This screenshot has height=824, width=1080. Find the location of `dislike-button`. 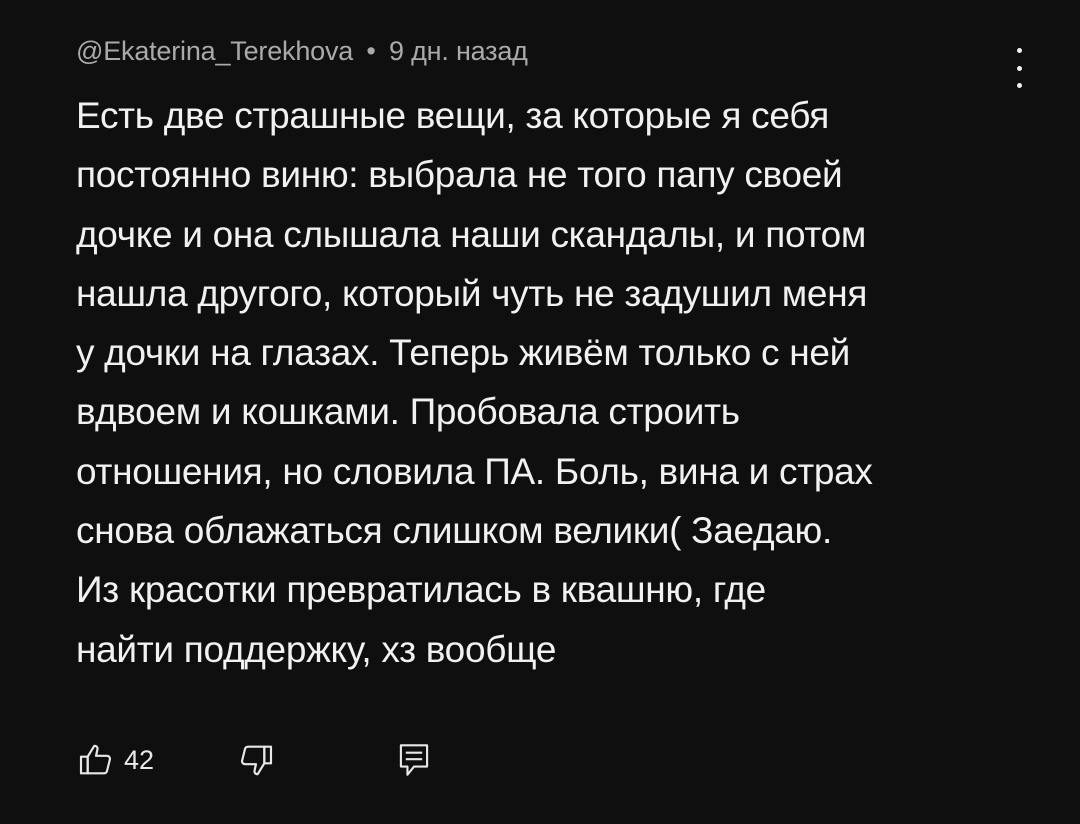

dislike-button is located at coordinates (256, 760).